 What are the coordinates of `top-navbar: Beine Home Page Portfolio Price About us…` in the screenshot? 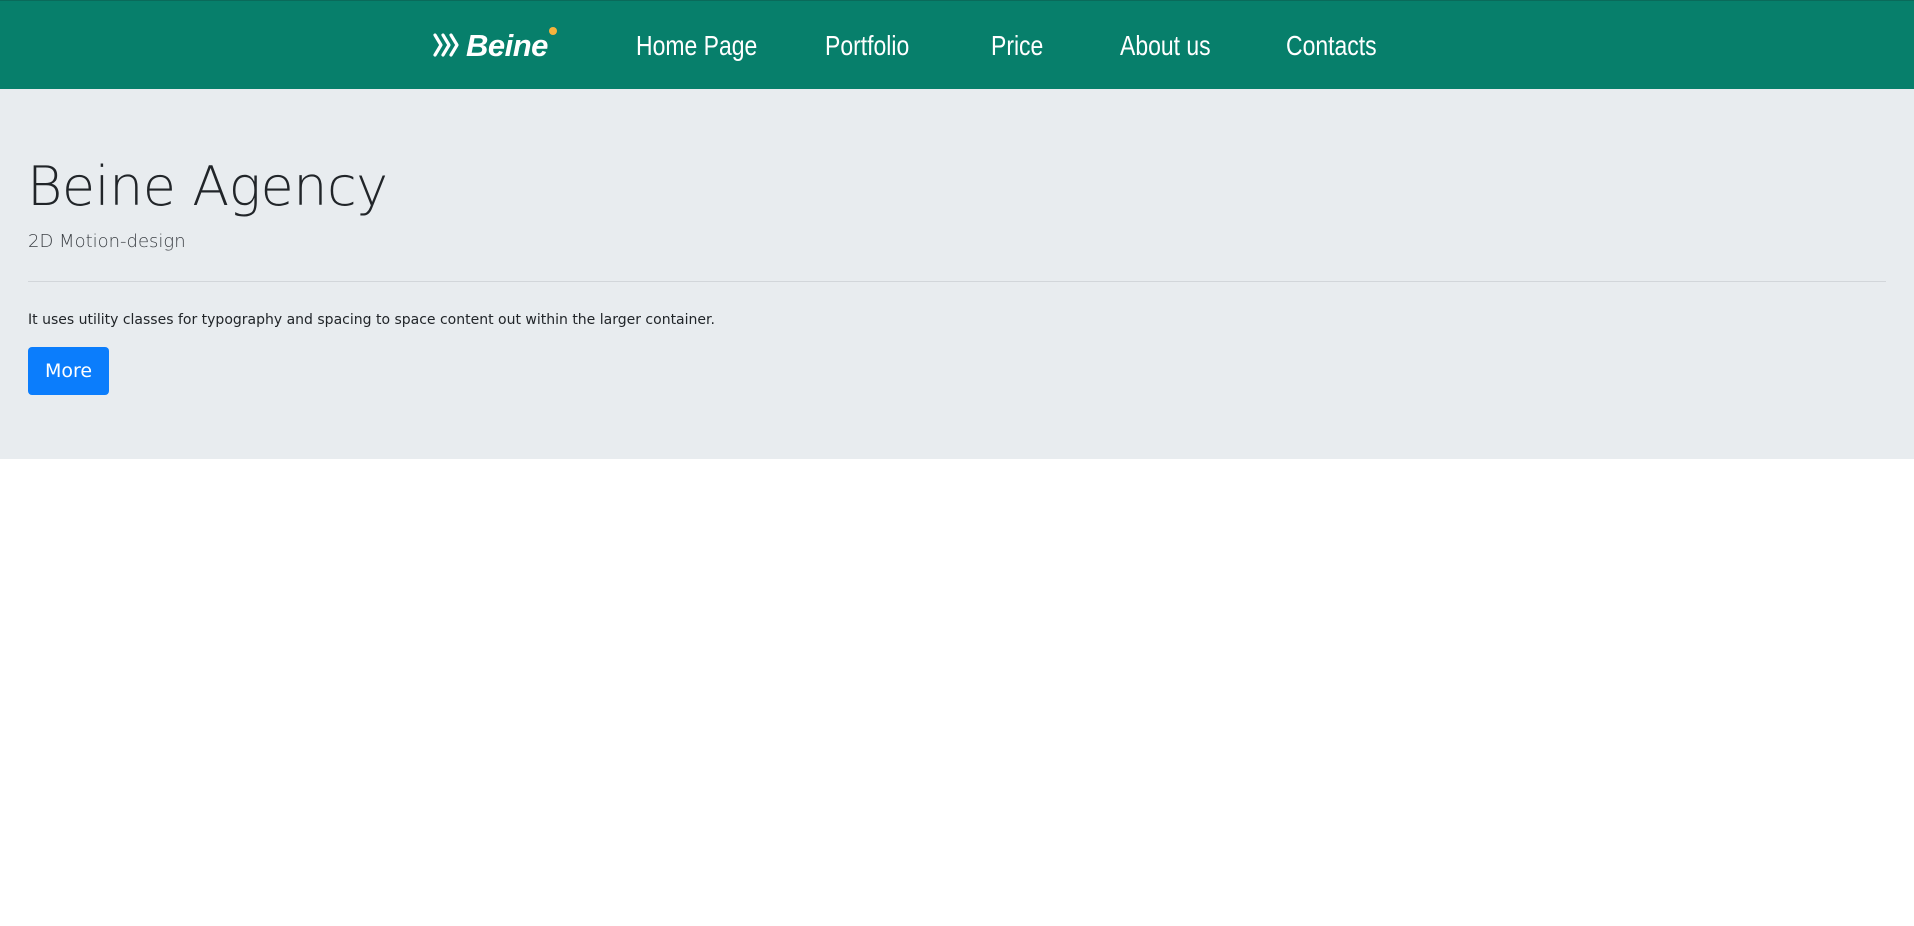 It's located at (957, 44).